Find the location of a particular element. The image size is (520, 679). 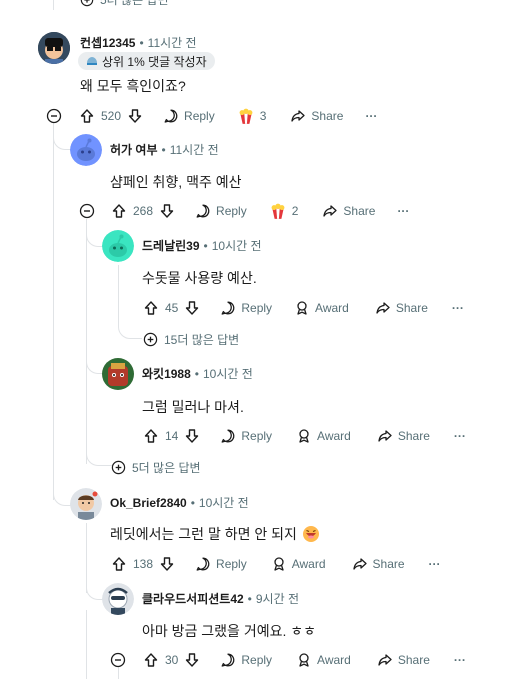

comment-text: 수돗물 사용량 예산. is located at coordinates (199, 278).